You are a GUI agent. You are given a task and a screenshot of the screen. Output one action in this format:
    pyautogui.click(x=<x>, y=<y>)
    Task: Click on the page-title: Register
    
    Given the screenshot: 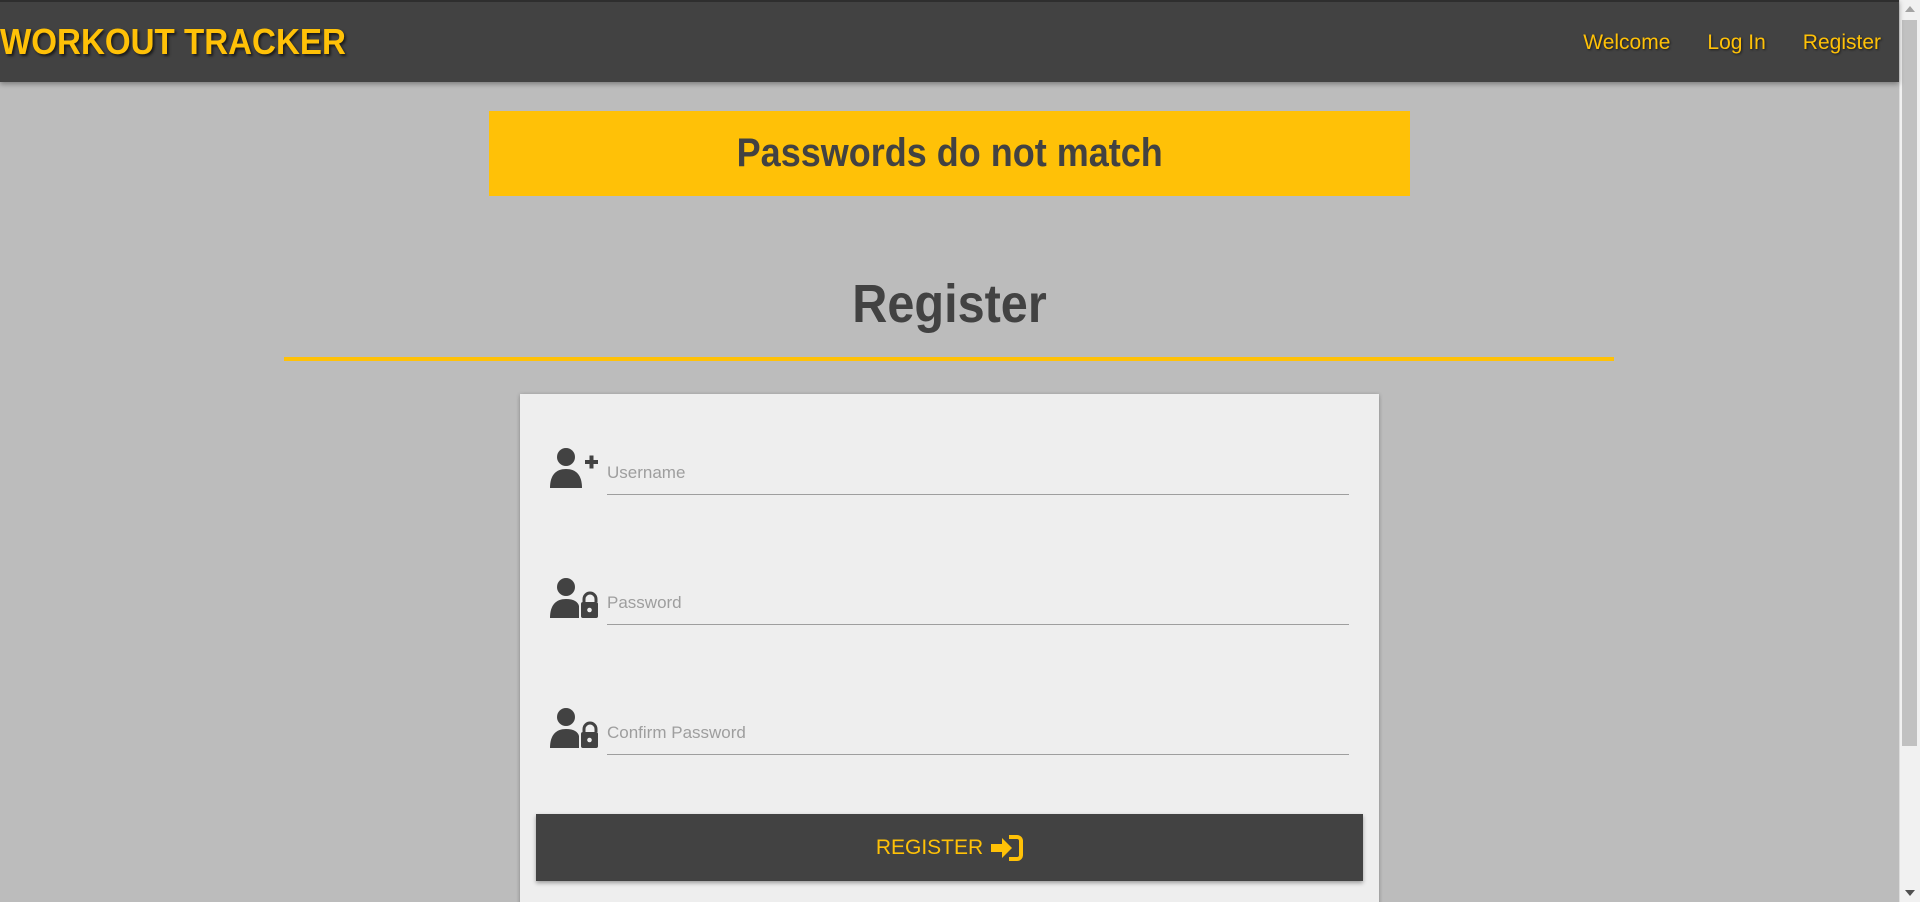 What is the action you would take?
    pyautogui.click(x=949, y=304)
    